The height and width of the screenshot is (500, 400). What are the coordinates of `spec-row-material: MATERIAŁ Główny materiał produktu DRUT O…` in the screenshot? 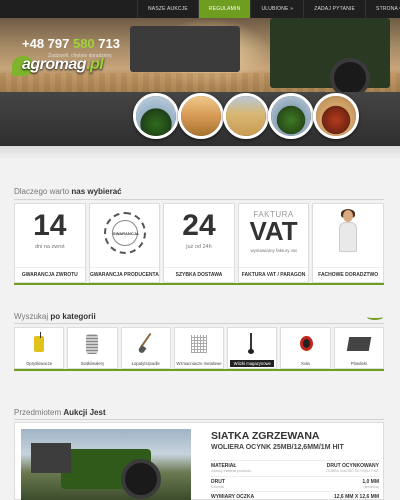 It's located at (295, 467).